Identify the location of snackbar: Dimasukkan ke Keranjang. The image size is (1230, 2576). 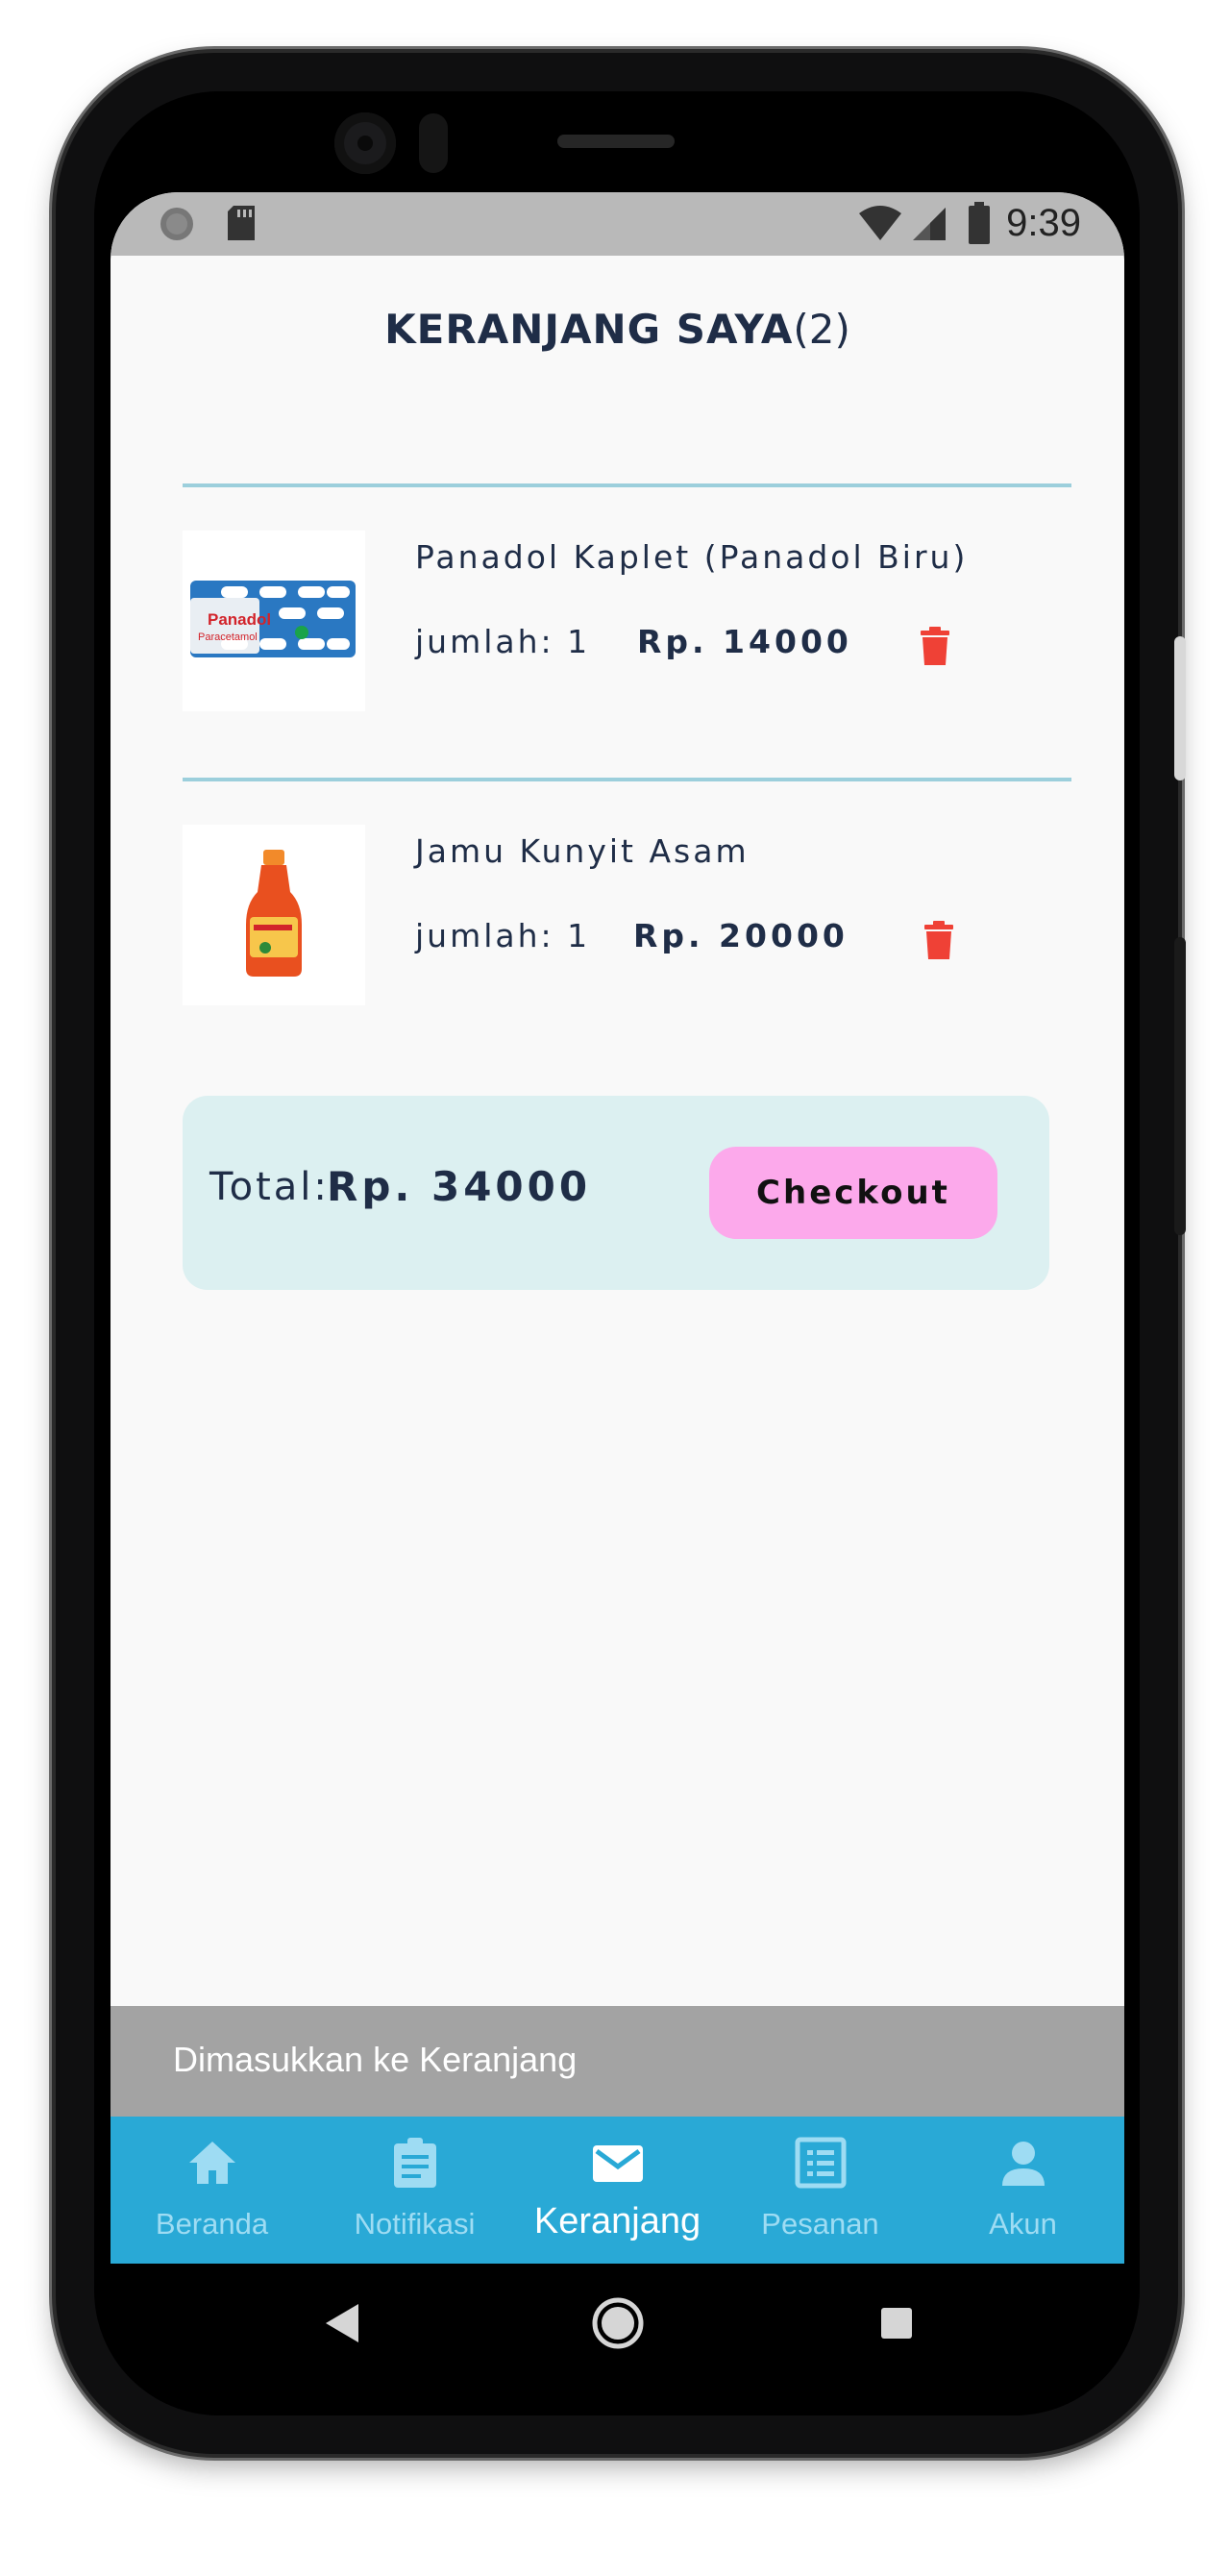
(617, 2062).